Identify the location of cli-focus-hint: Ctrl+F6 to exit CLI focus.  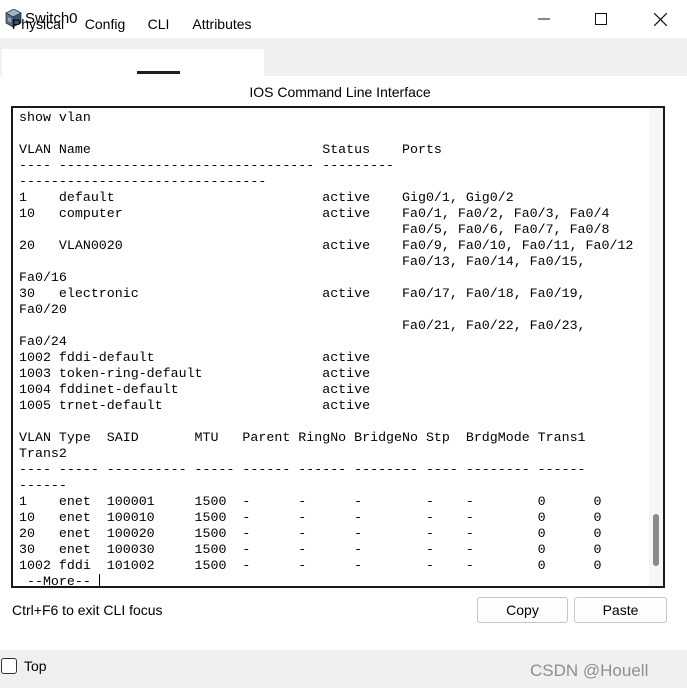
(87, 610).